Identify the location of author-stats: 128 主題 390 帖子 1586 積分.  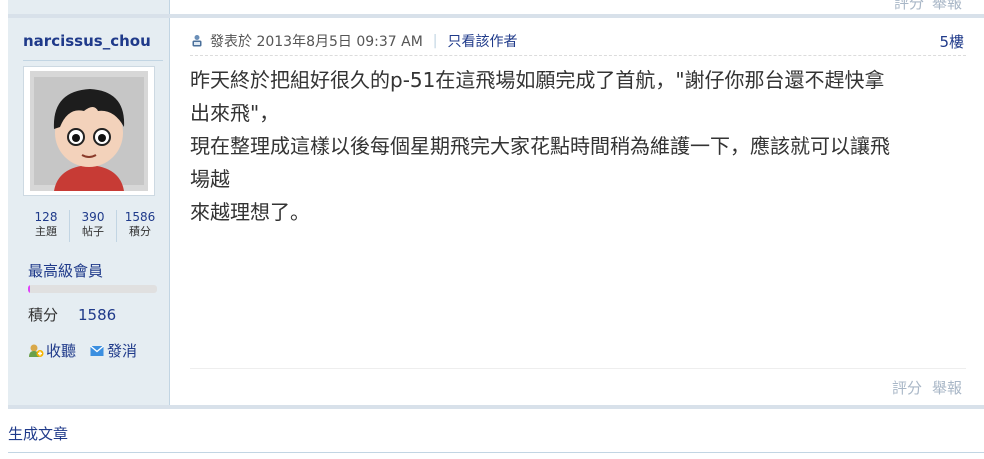
(93, 226).